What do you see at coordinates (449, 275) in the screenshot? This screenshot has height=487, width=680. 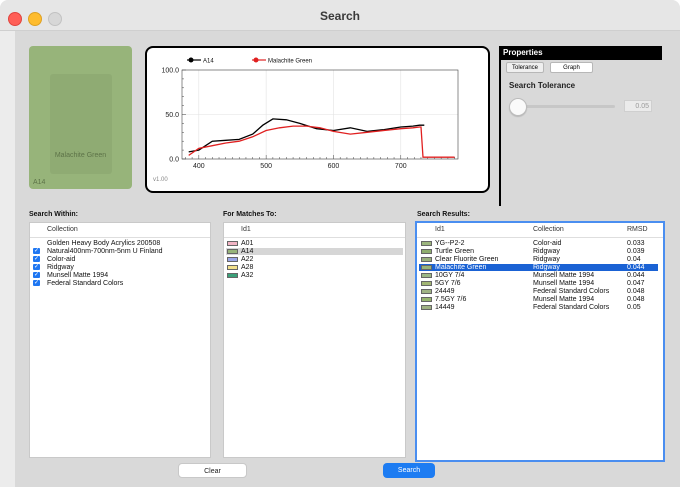 I see `result-id: 10GY 7/4` at bounding box center [449, 275].